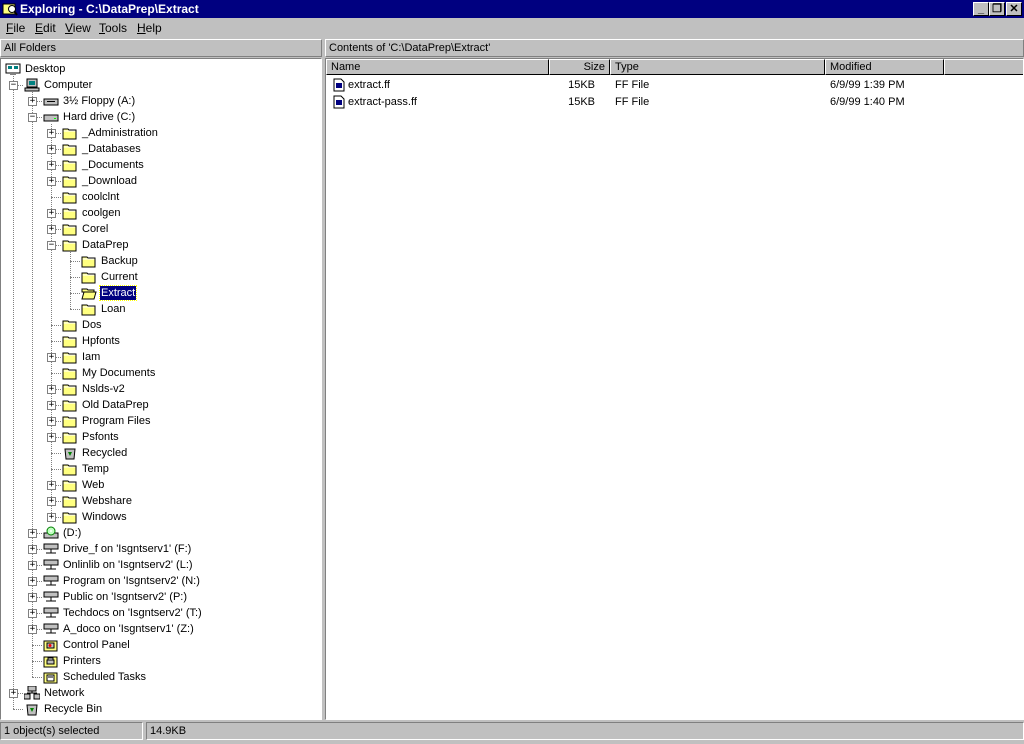 Image resolution: width=1024 pixels, height=744 pixels. I want to click on tree-item-label: Recycled, so click(105, 453).